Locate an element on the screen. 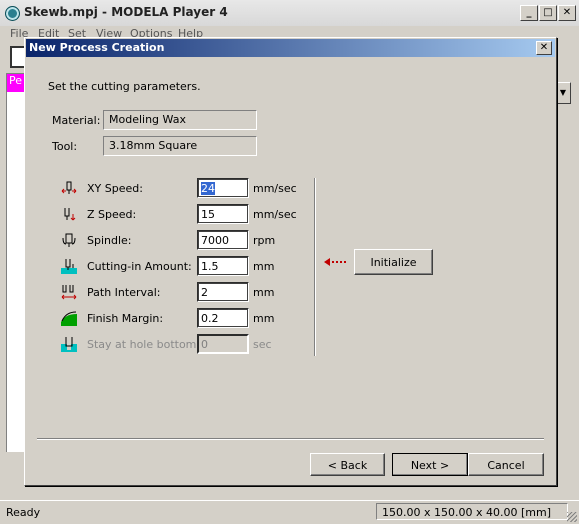 The width and height of the screenshot is (579, 524). spindle-label: Spindle: is located at coordinates (109, 240).